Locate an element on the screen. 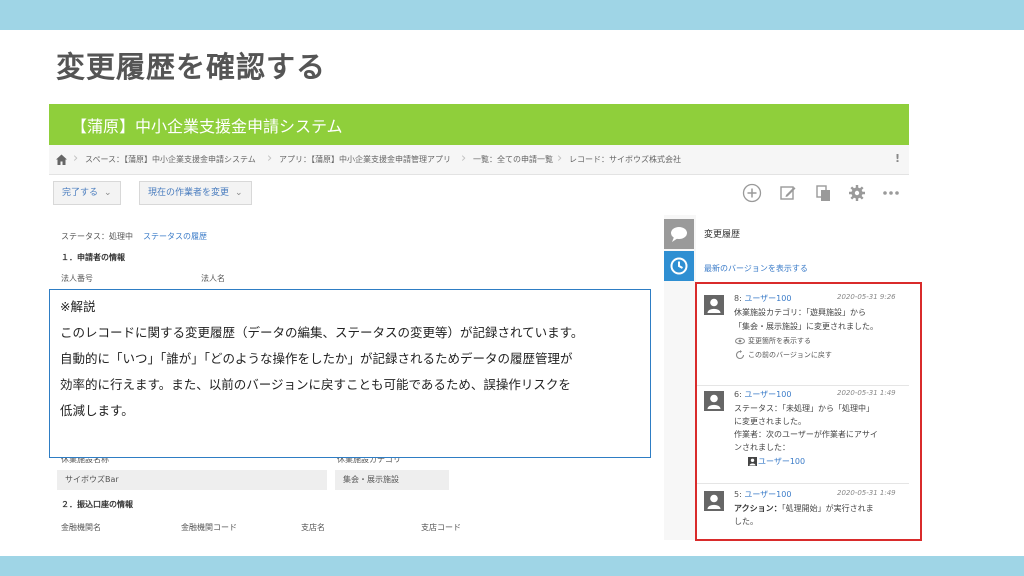  history-title: 変更履歴 is located at coordinates (722, 235).